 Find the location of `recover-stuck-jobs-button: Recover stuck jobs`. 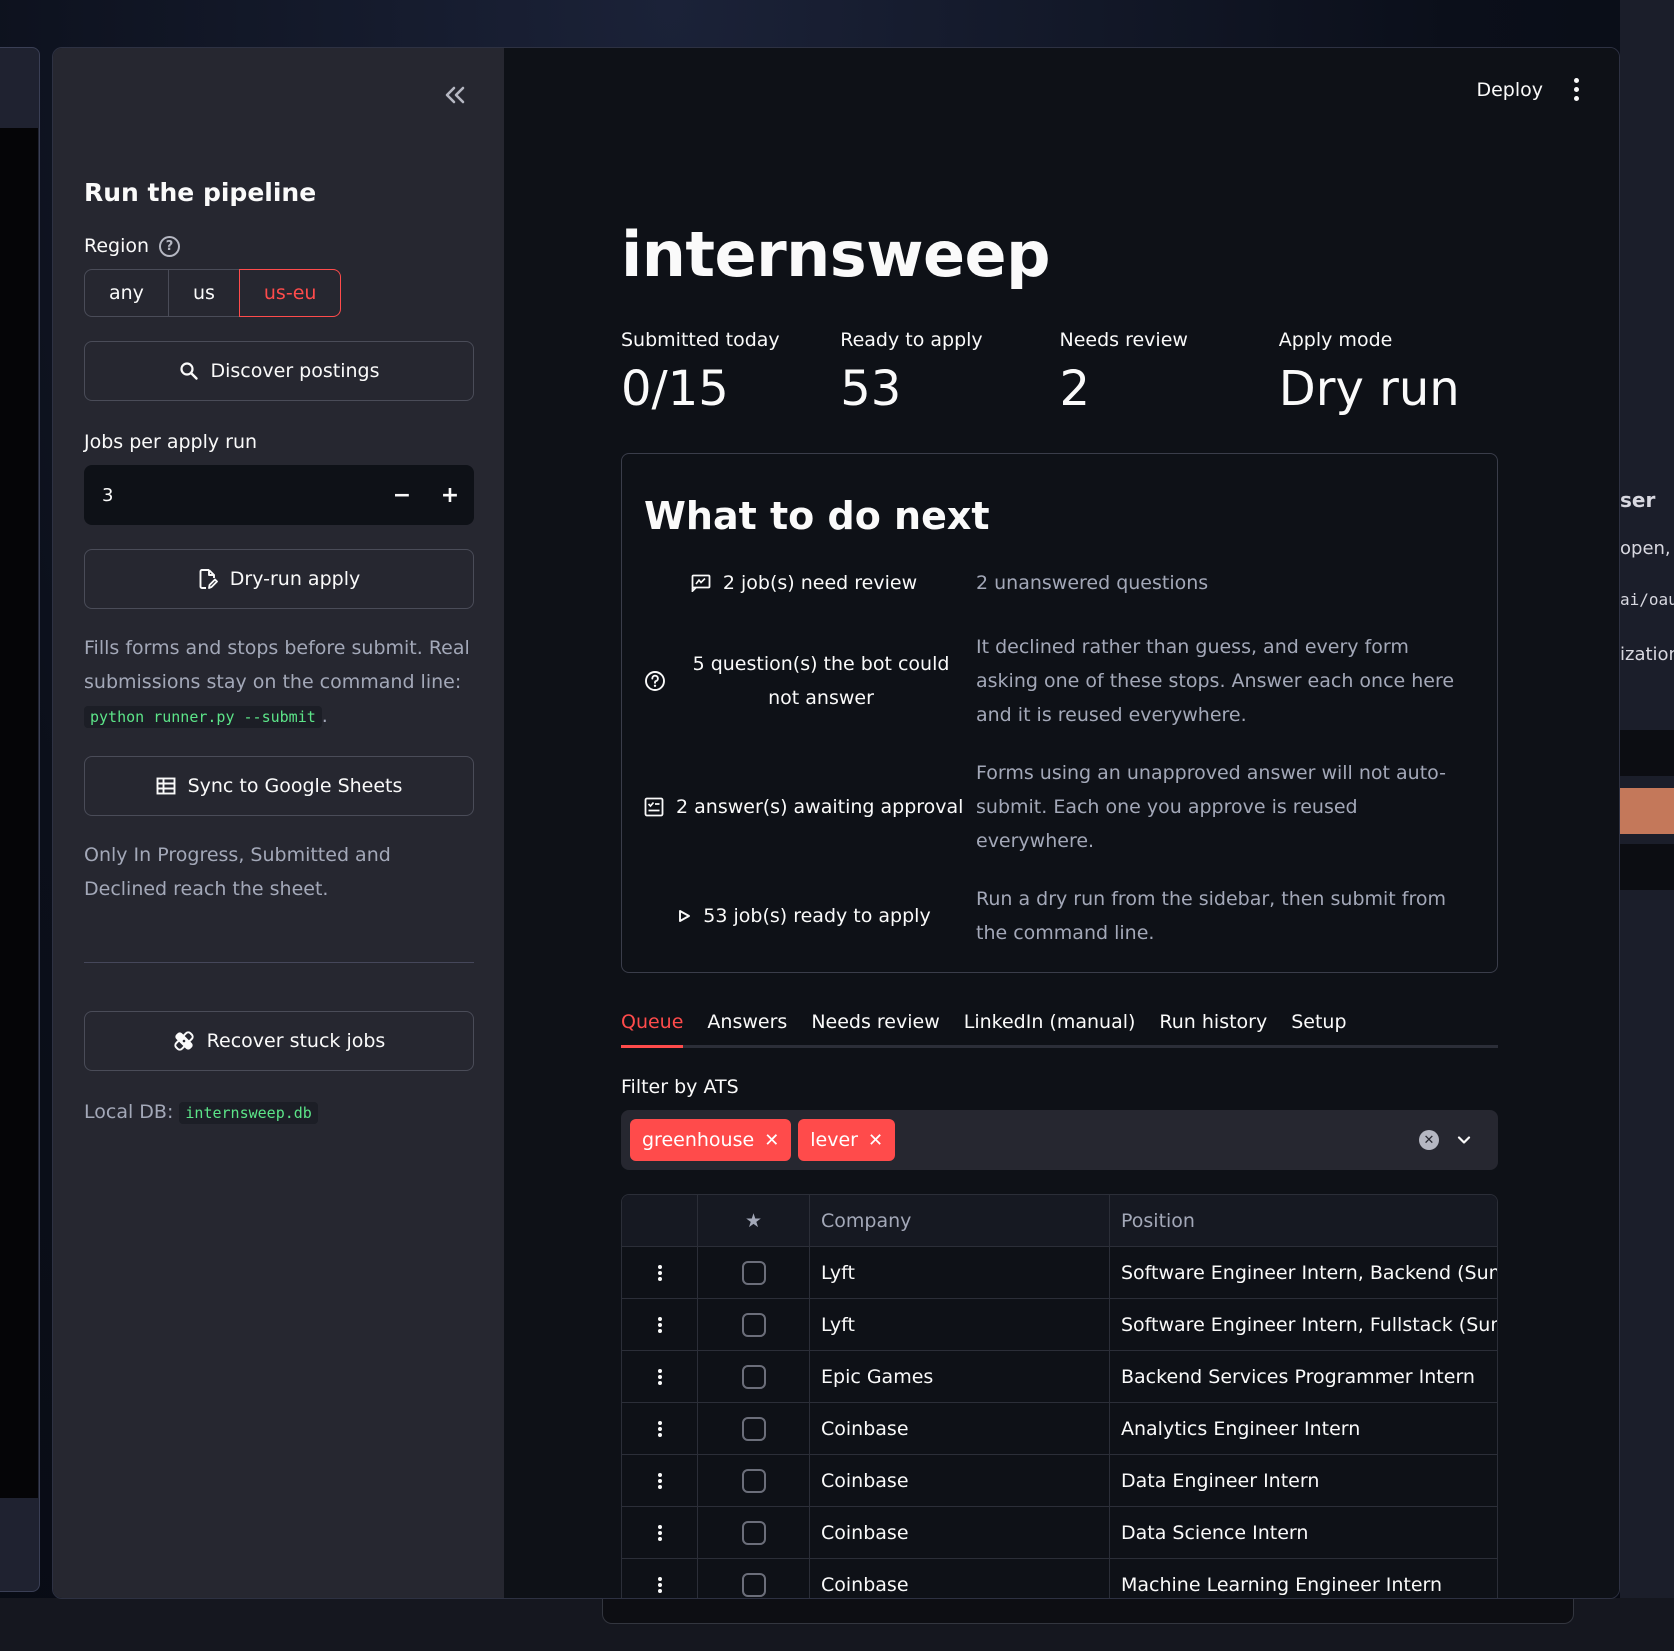

recover-stuck-jobs-button: Recover stuck jobs is located at coordinates (279, 1041).